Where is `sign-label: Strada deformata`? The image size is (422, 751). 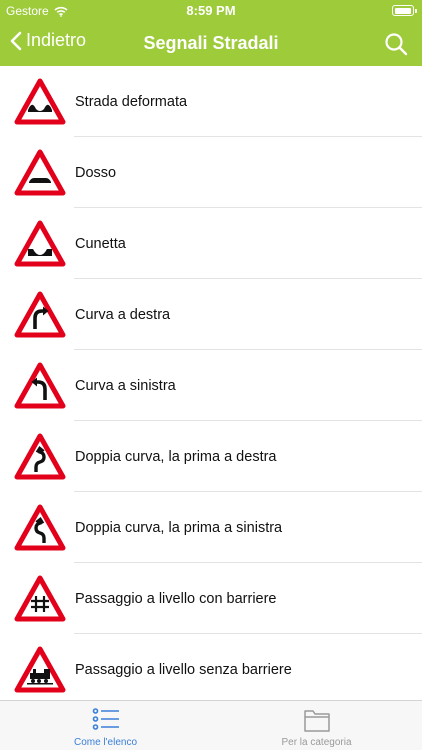 sign-label: Strada deformata is located at coordinates (131, 101).